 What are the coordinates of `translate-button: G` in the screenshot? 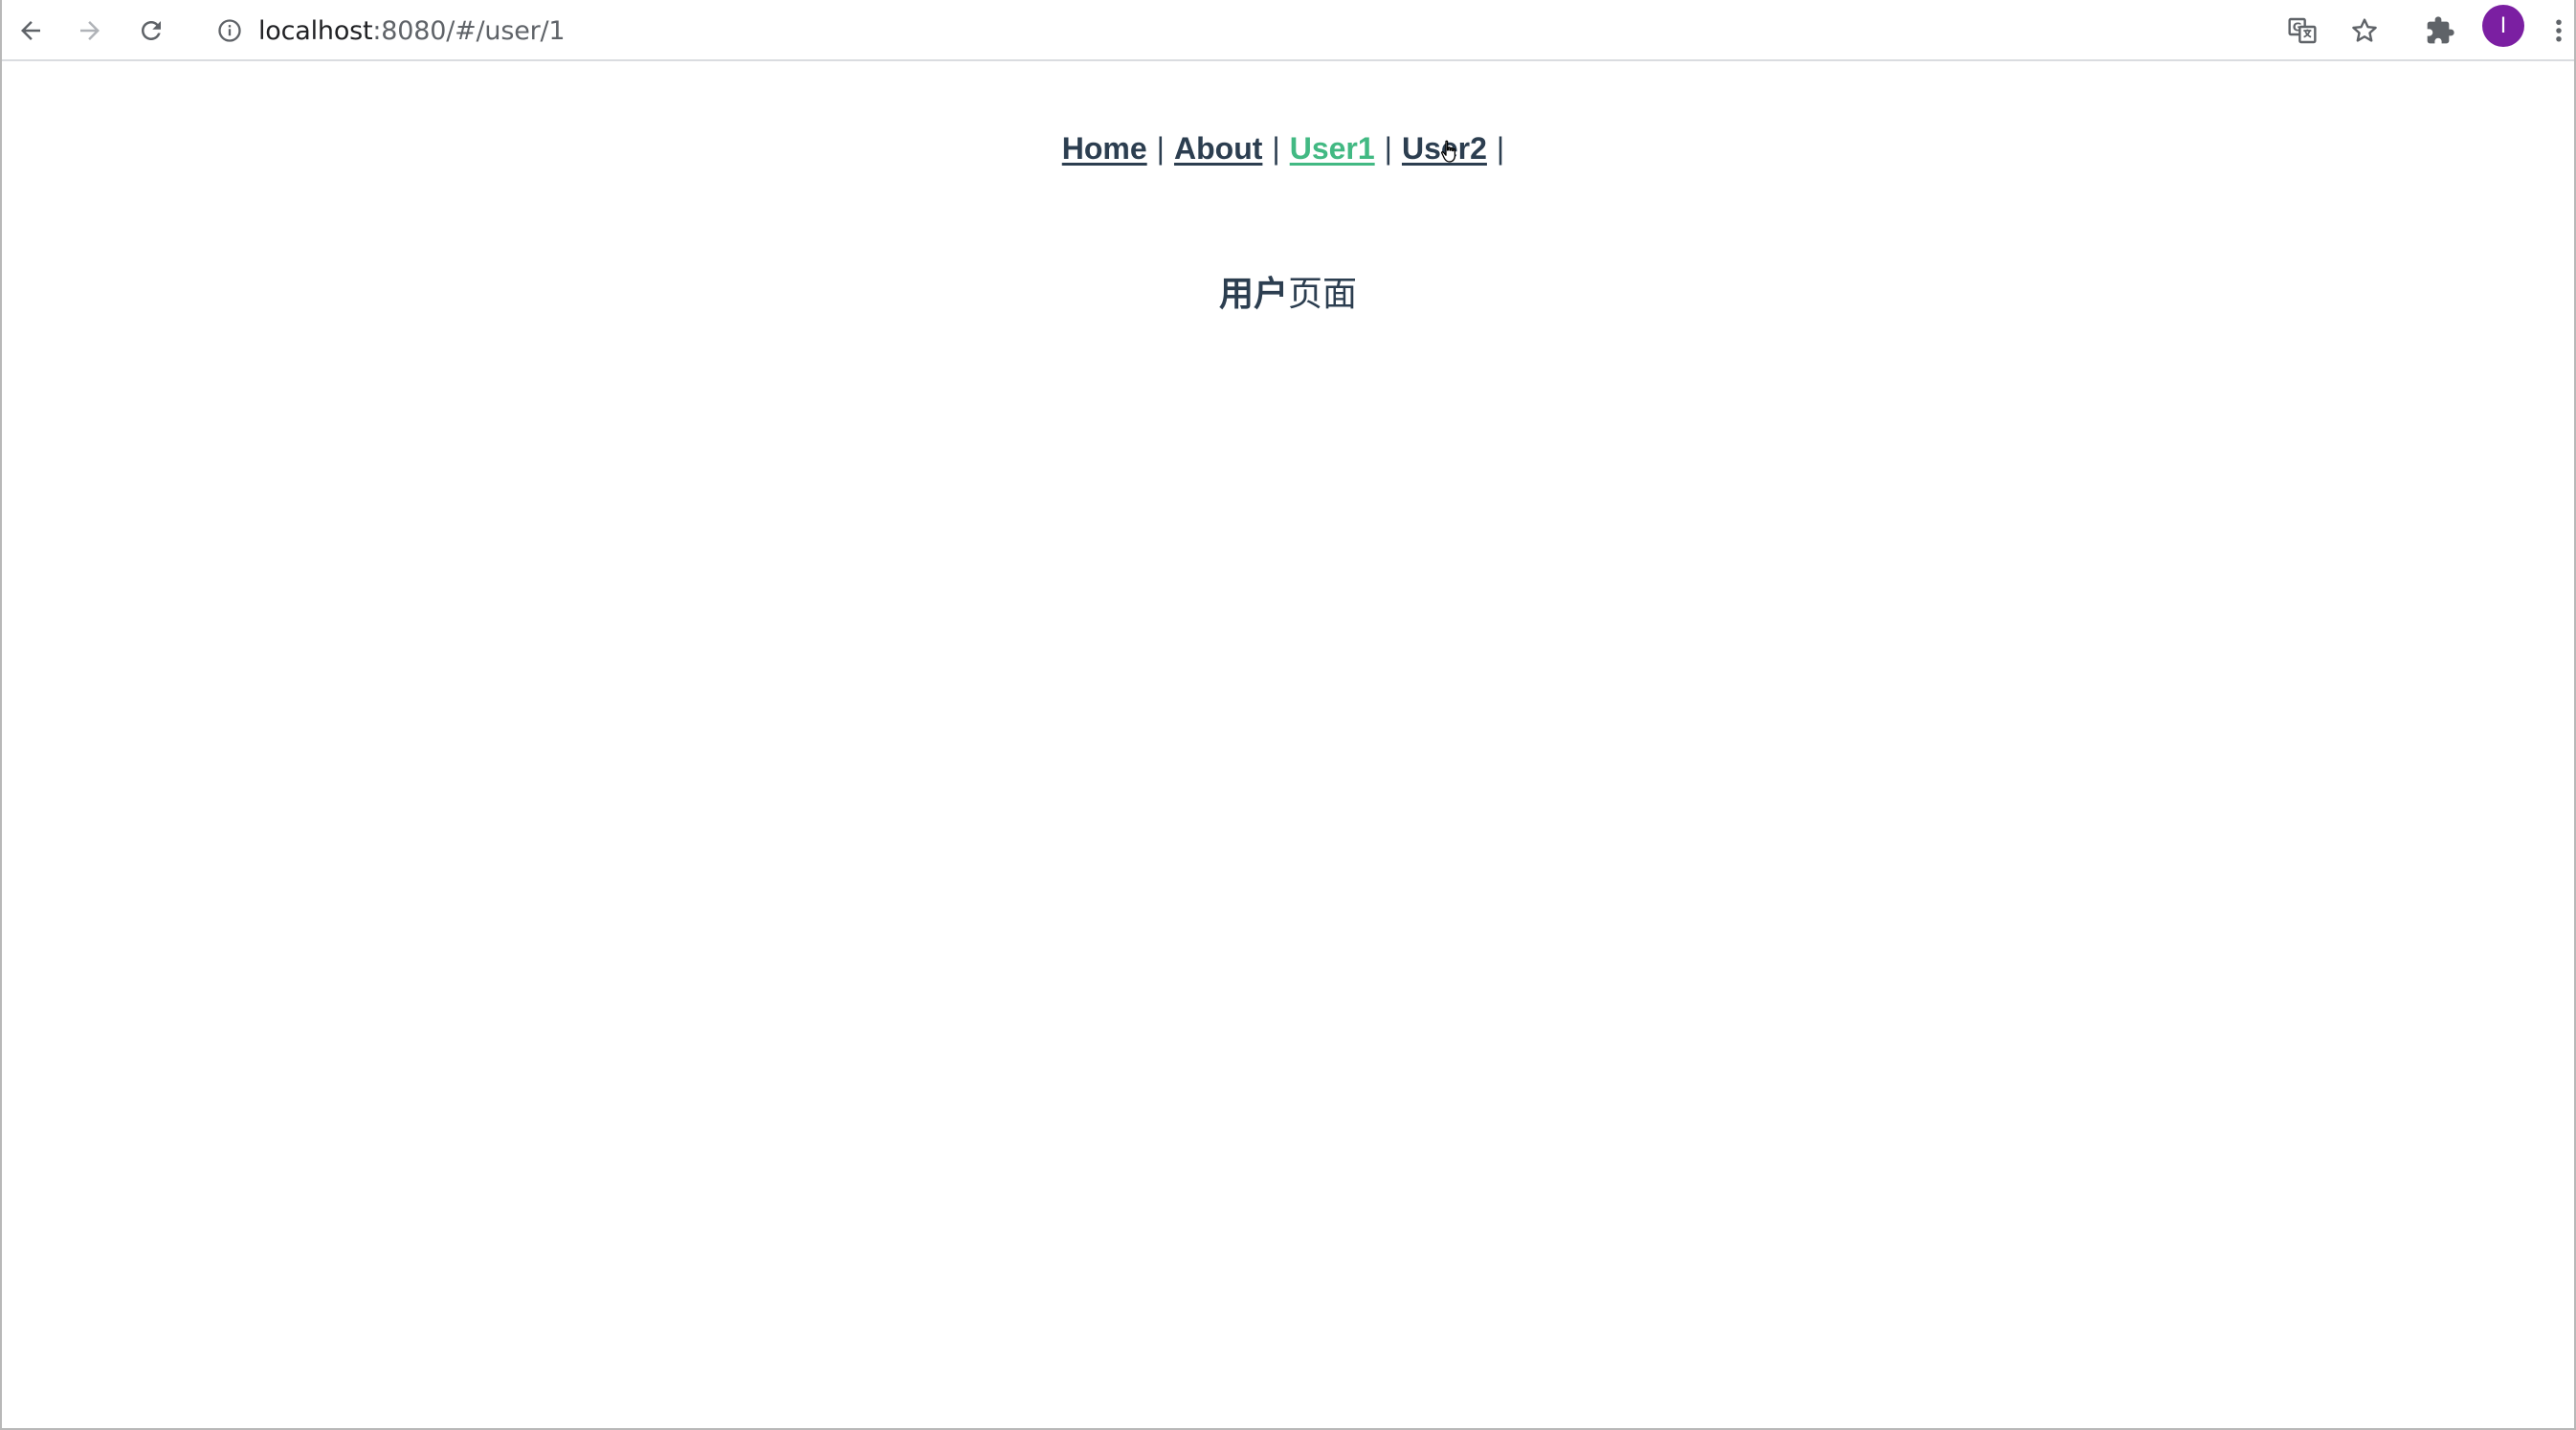 It's located at (2302, 31).